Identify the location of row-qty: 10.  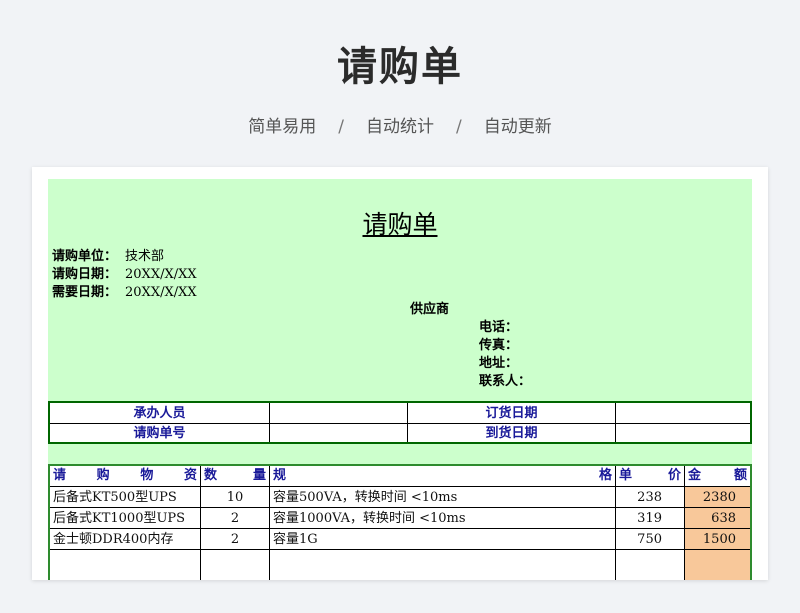
(235, 497).